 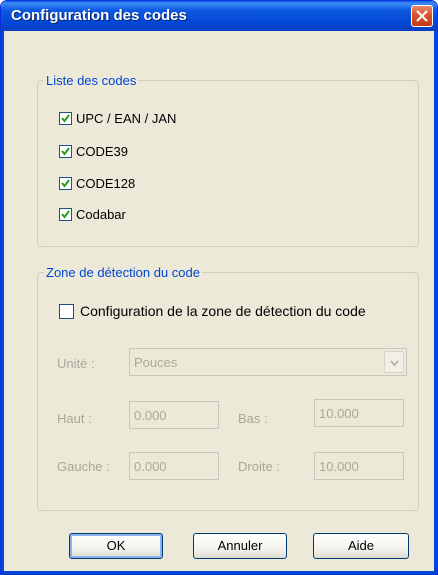 I want to click on code-option-codabar: Codabar, so click(x=92, y=214).